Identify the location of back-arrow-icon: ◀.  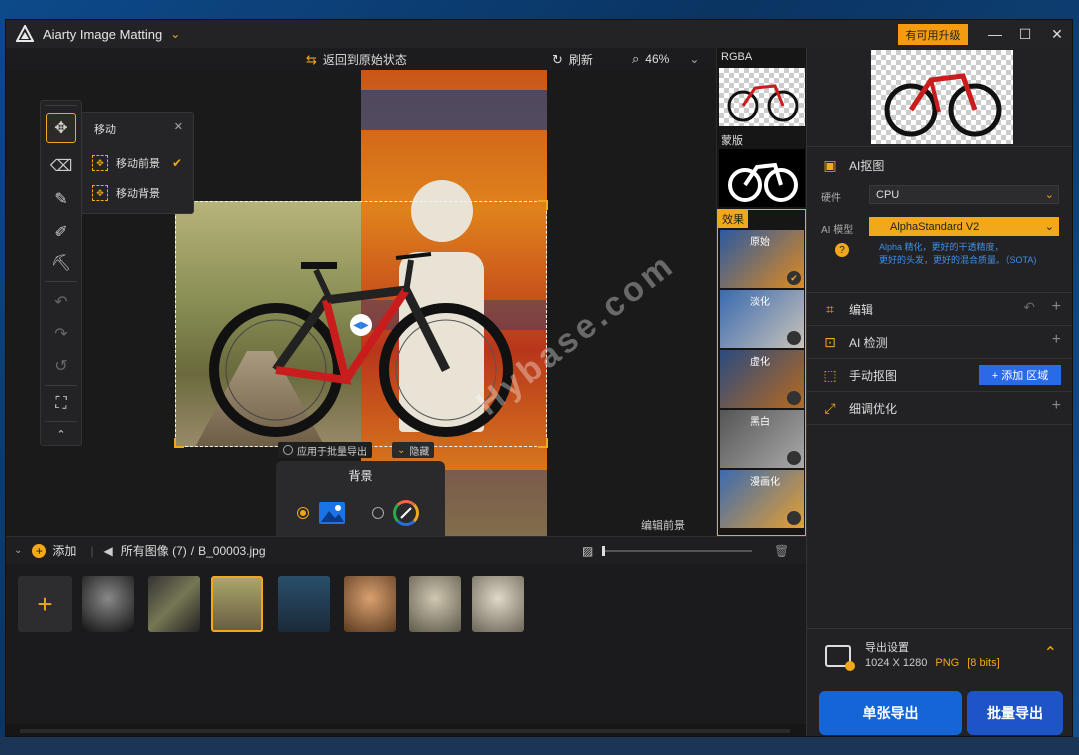
(108, 551).